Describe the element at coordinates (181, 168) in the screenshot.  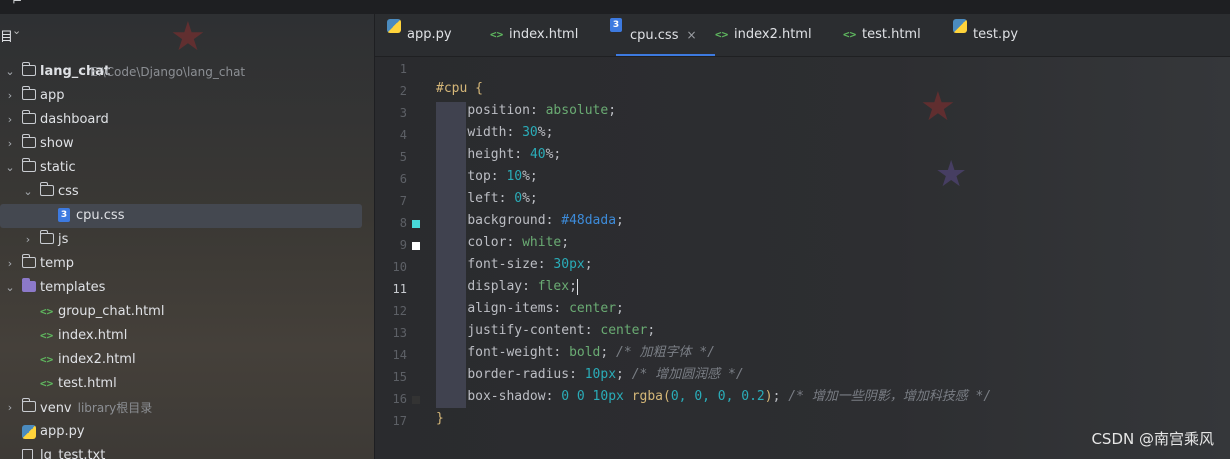
I see `tree-item-static: ⌄ static` at that location.